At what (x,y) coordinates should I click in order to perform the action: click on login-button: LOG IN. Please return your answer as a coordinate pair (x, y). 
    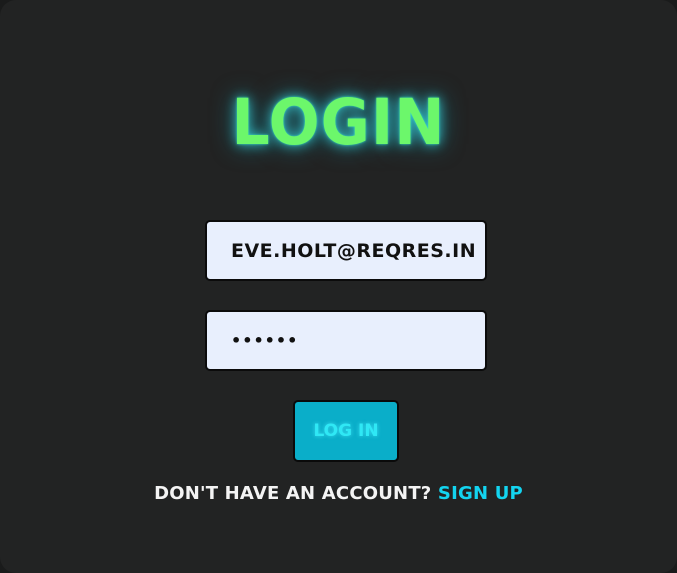
    Looking at the image, I should click on (346, 431).